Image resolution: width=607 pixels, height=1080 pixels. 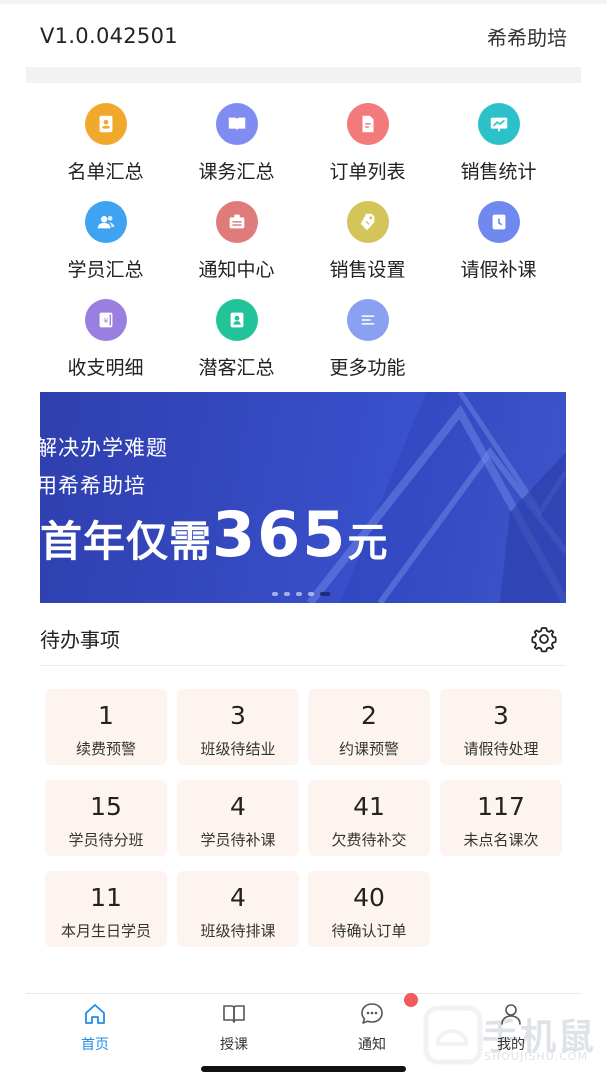 What do you see at coordinates (238, 931) in the screenshot?
I see `todo-label: 班级待排课` at bounding box center [238, 931].